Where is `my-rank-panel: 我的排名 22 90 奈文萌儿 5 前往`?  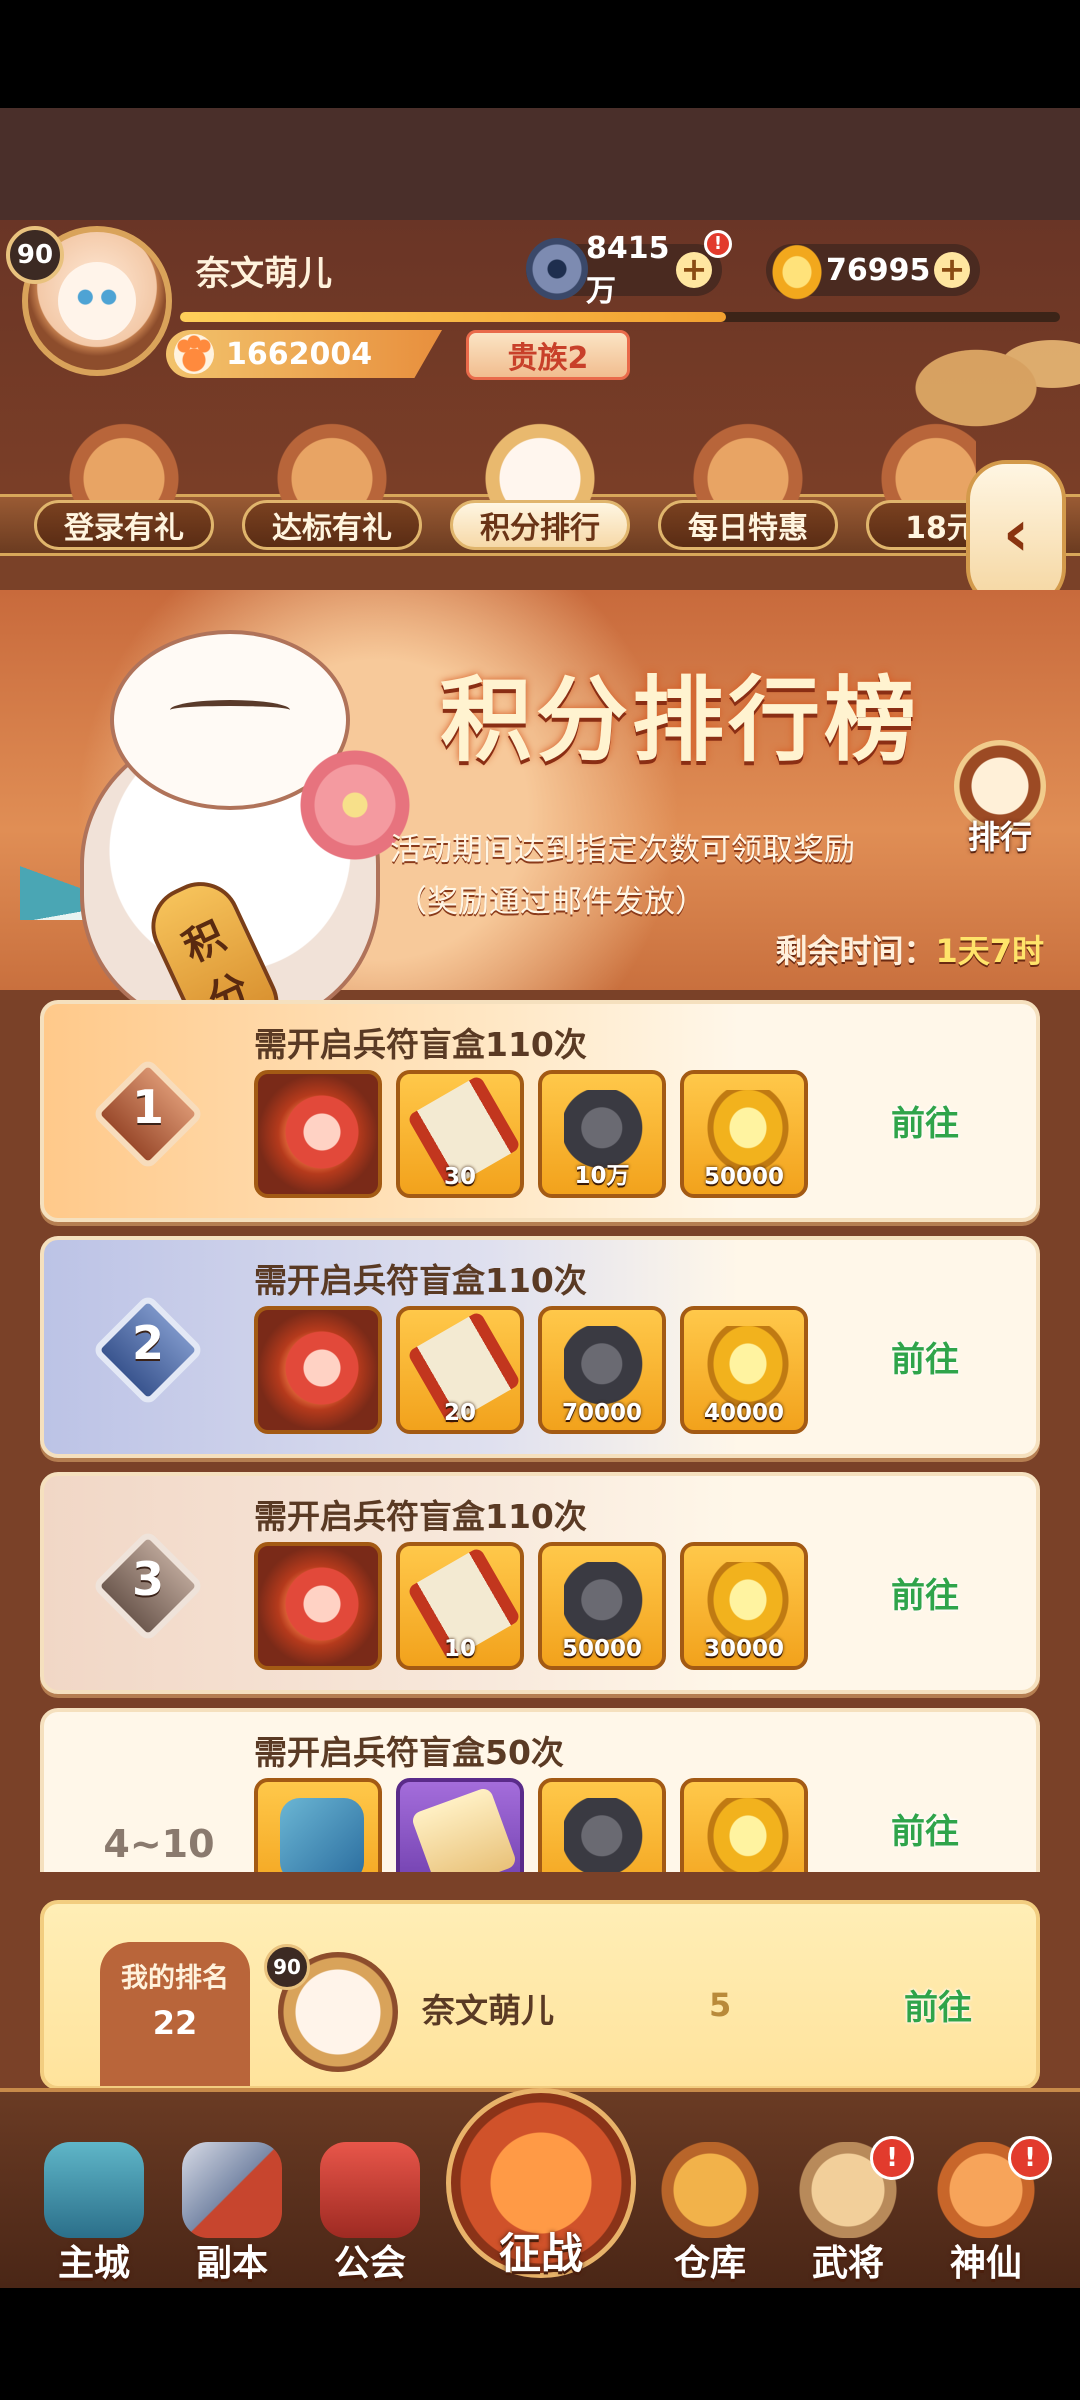 my-rank-panel: 我的排名 22 90 奈文萌儿 5 前往 is located at coordinates (540, 1995).